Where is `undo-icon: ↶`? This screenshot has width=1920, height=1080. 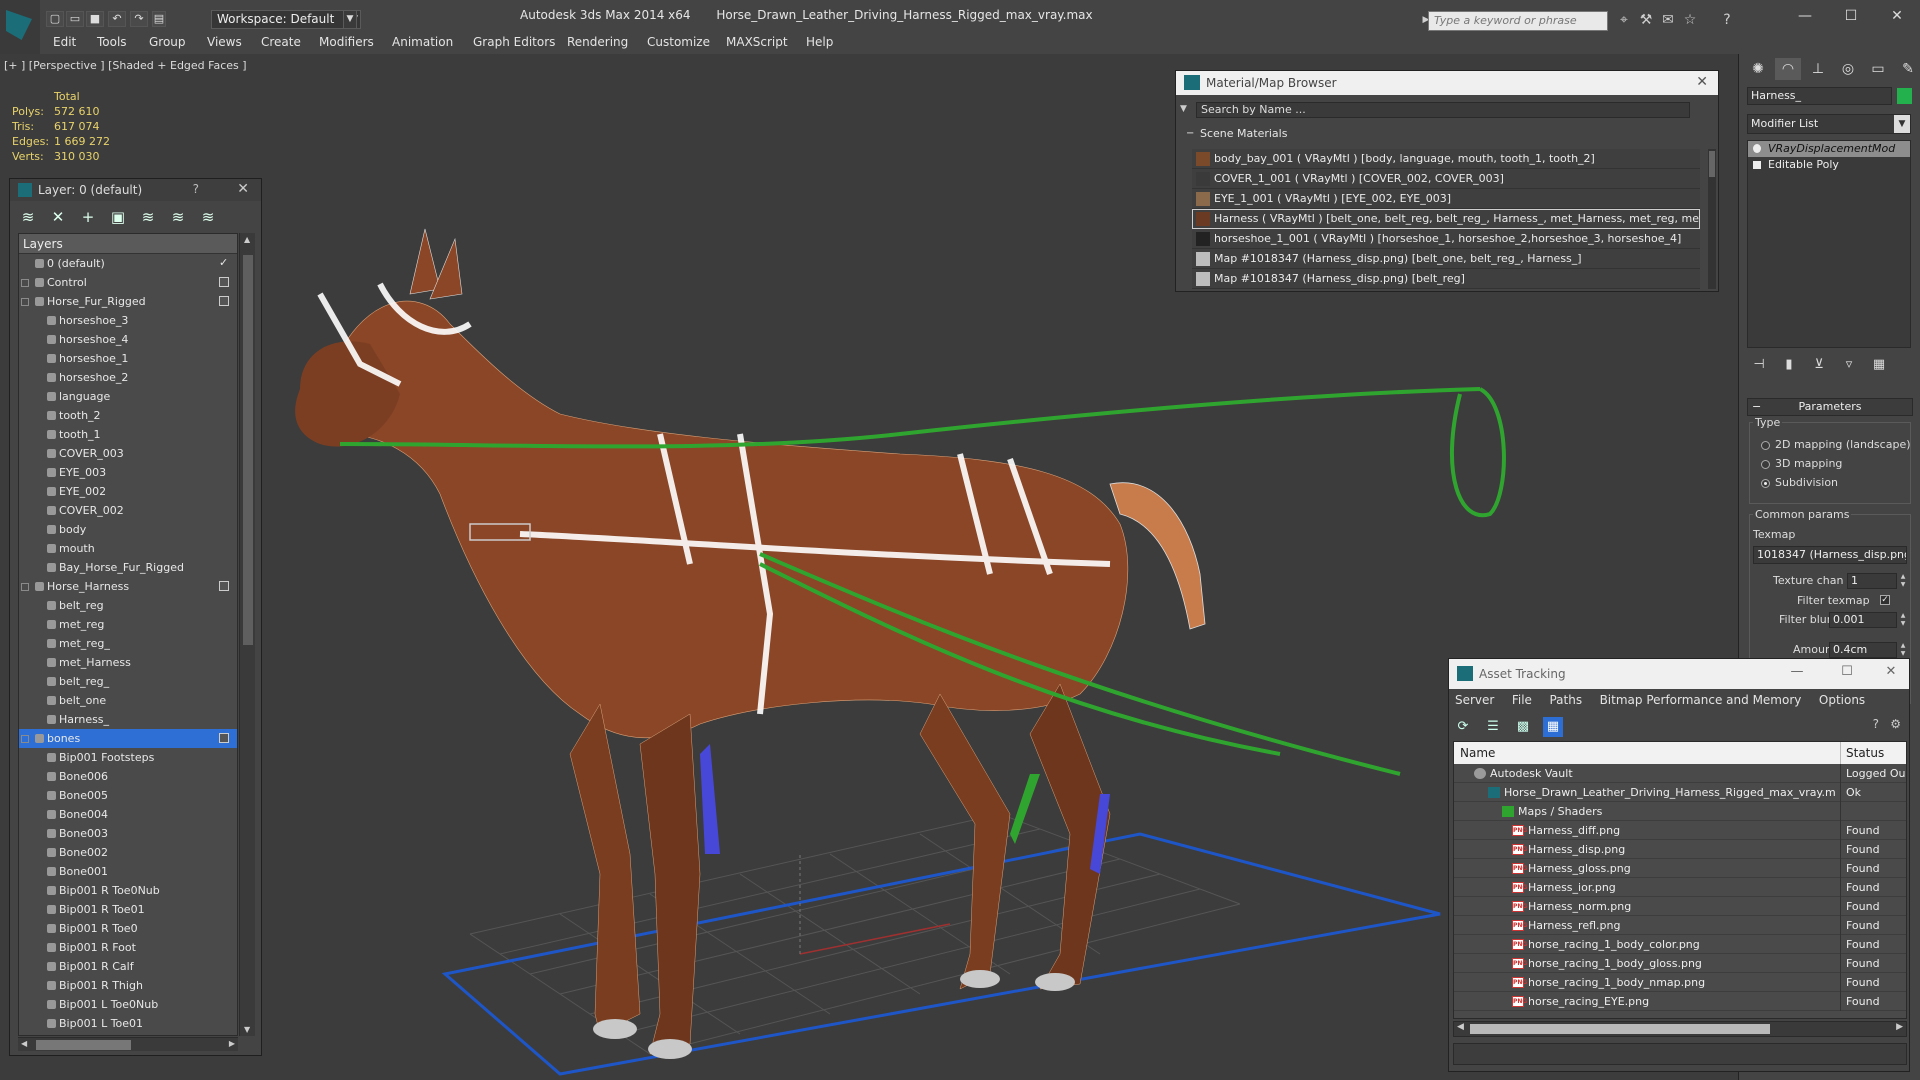
undo-icon: ↶ is located at coordinates (117, 19).